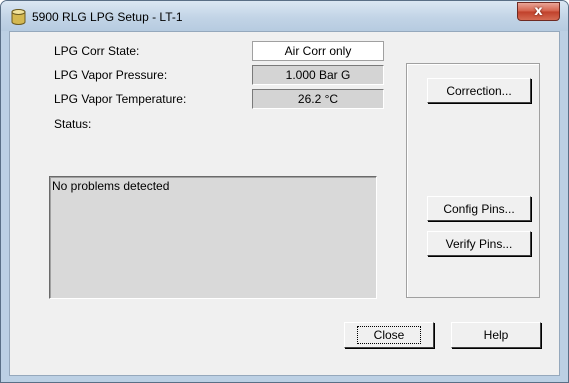 Image resolution: width=569 pixels, height=383 pixels. Describe the element at coordinates (107, 17) in the screenshot. I see `window-title: 5900 RLG LPG Setup - LT-1` at that location.